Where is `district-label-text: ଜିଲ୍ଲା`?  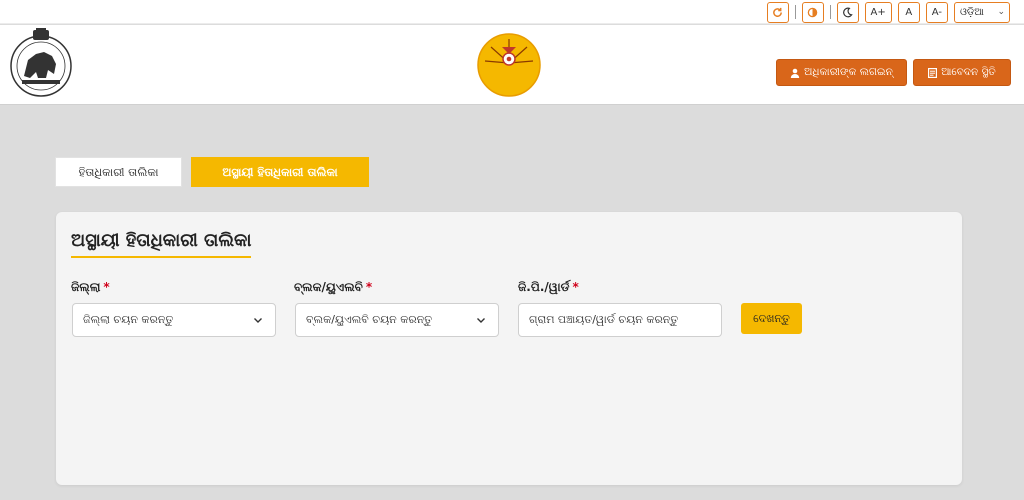 district-label-text: ଜିଲ୍ଲା is located at coordinates (86, 287).